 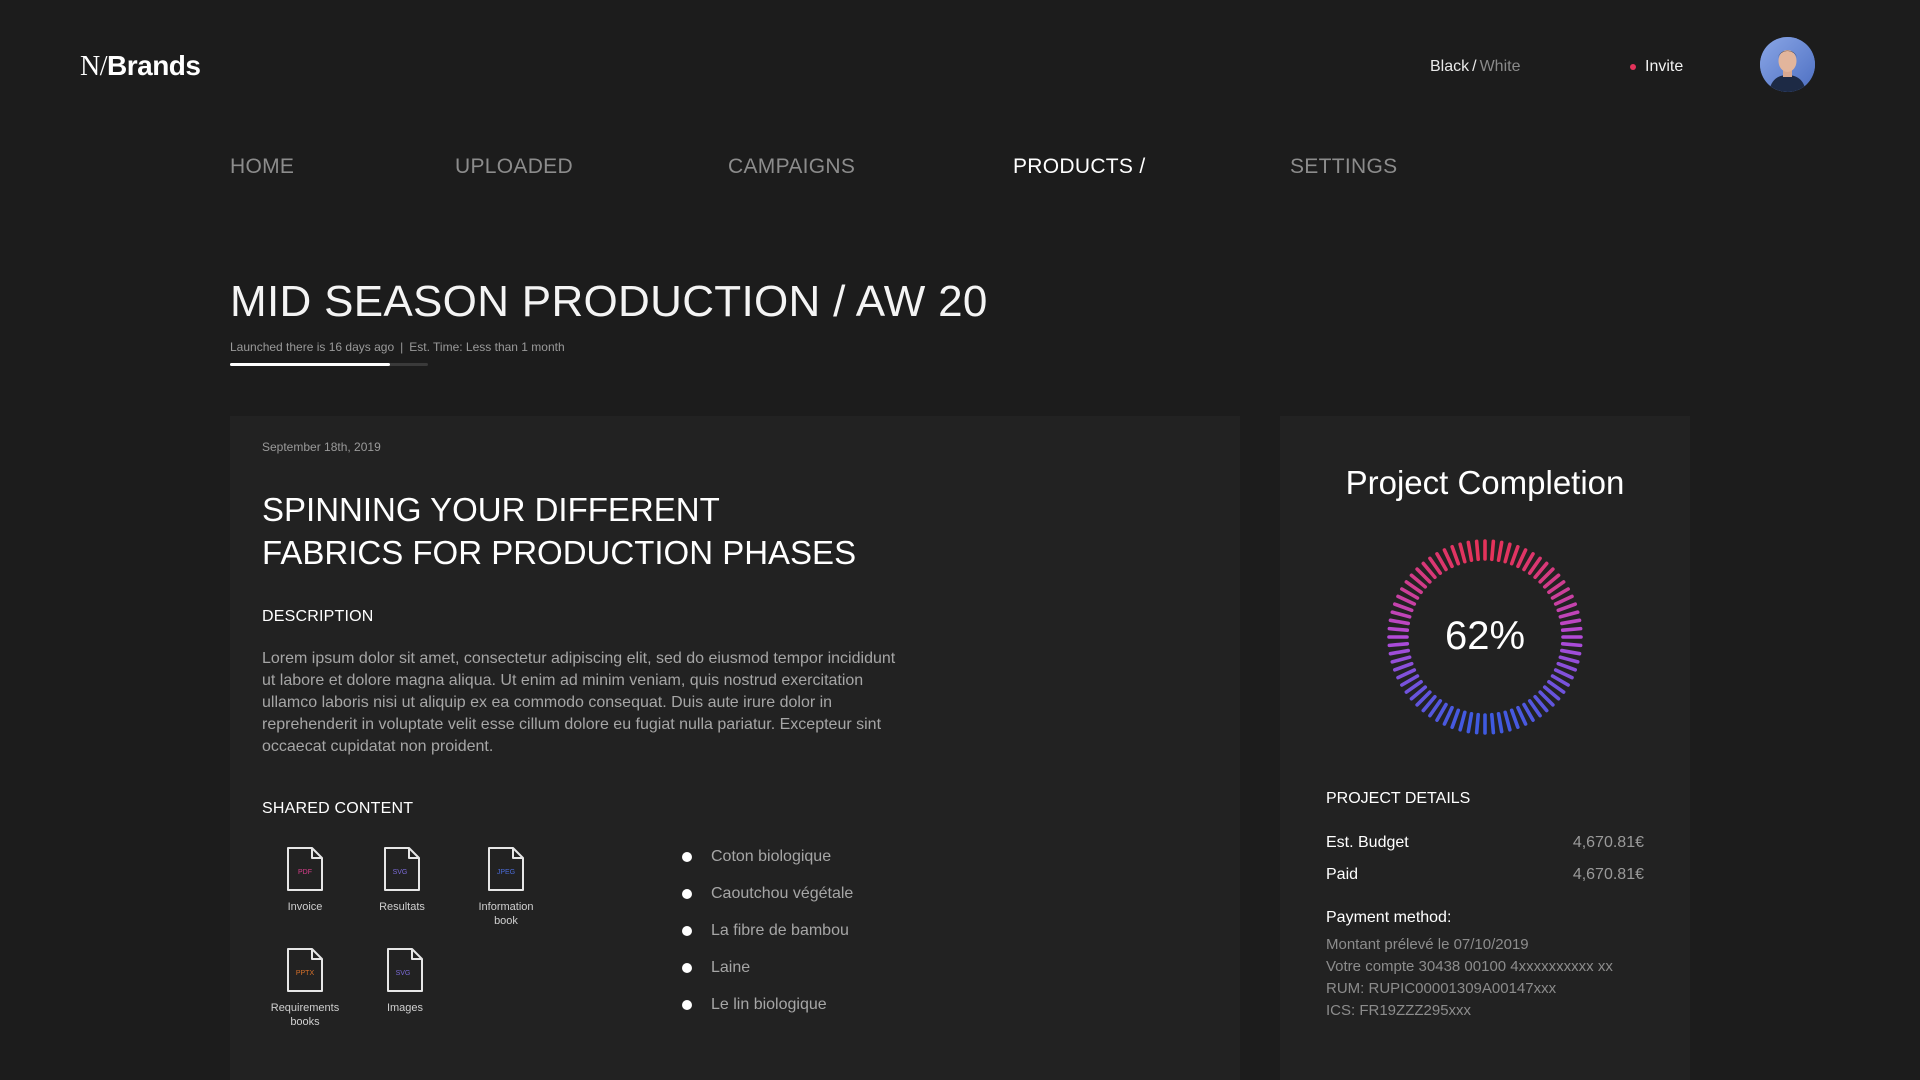 I want to click on file-ext-label: PPTX, so click(x=305, y=973).